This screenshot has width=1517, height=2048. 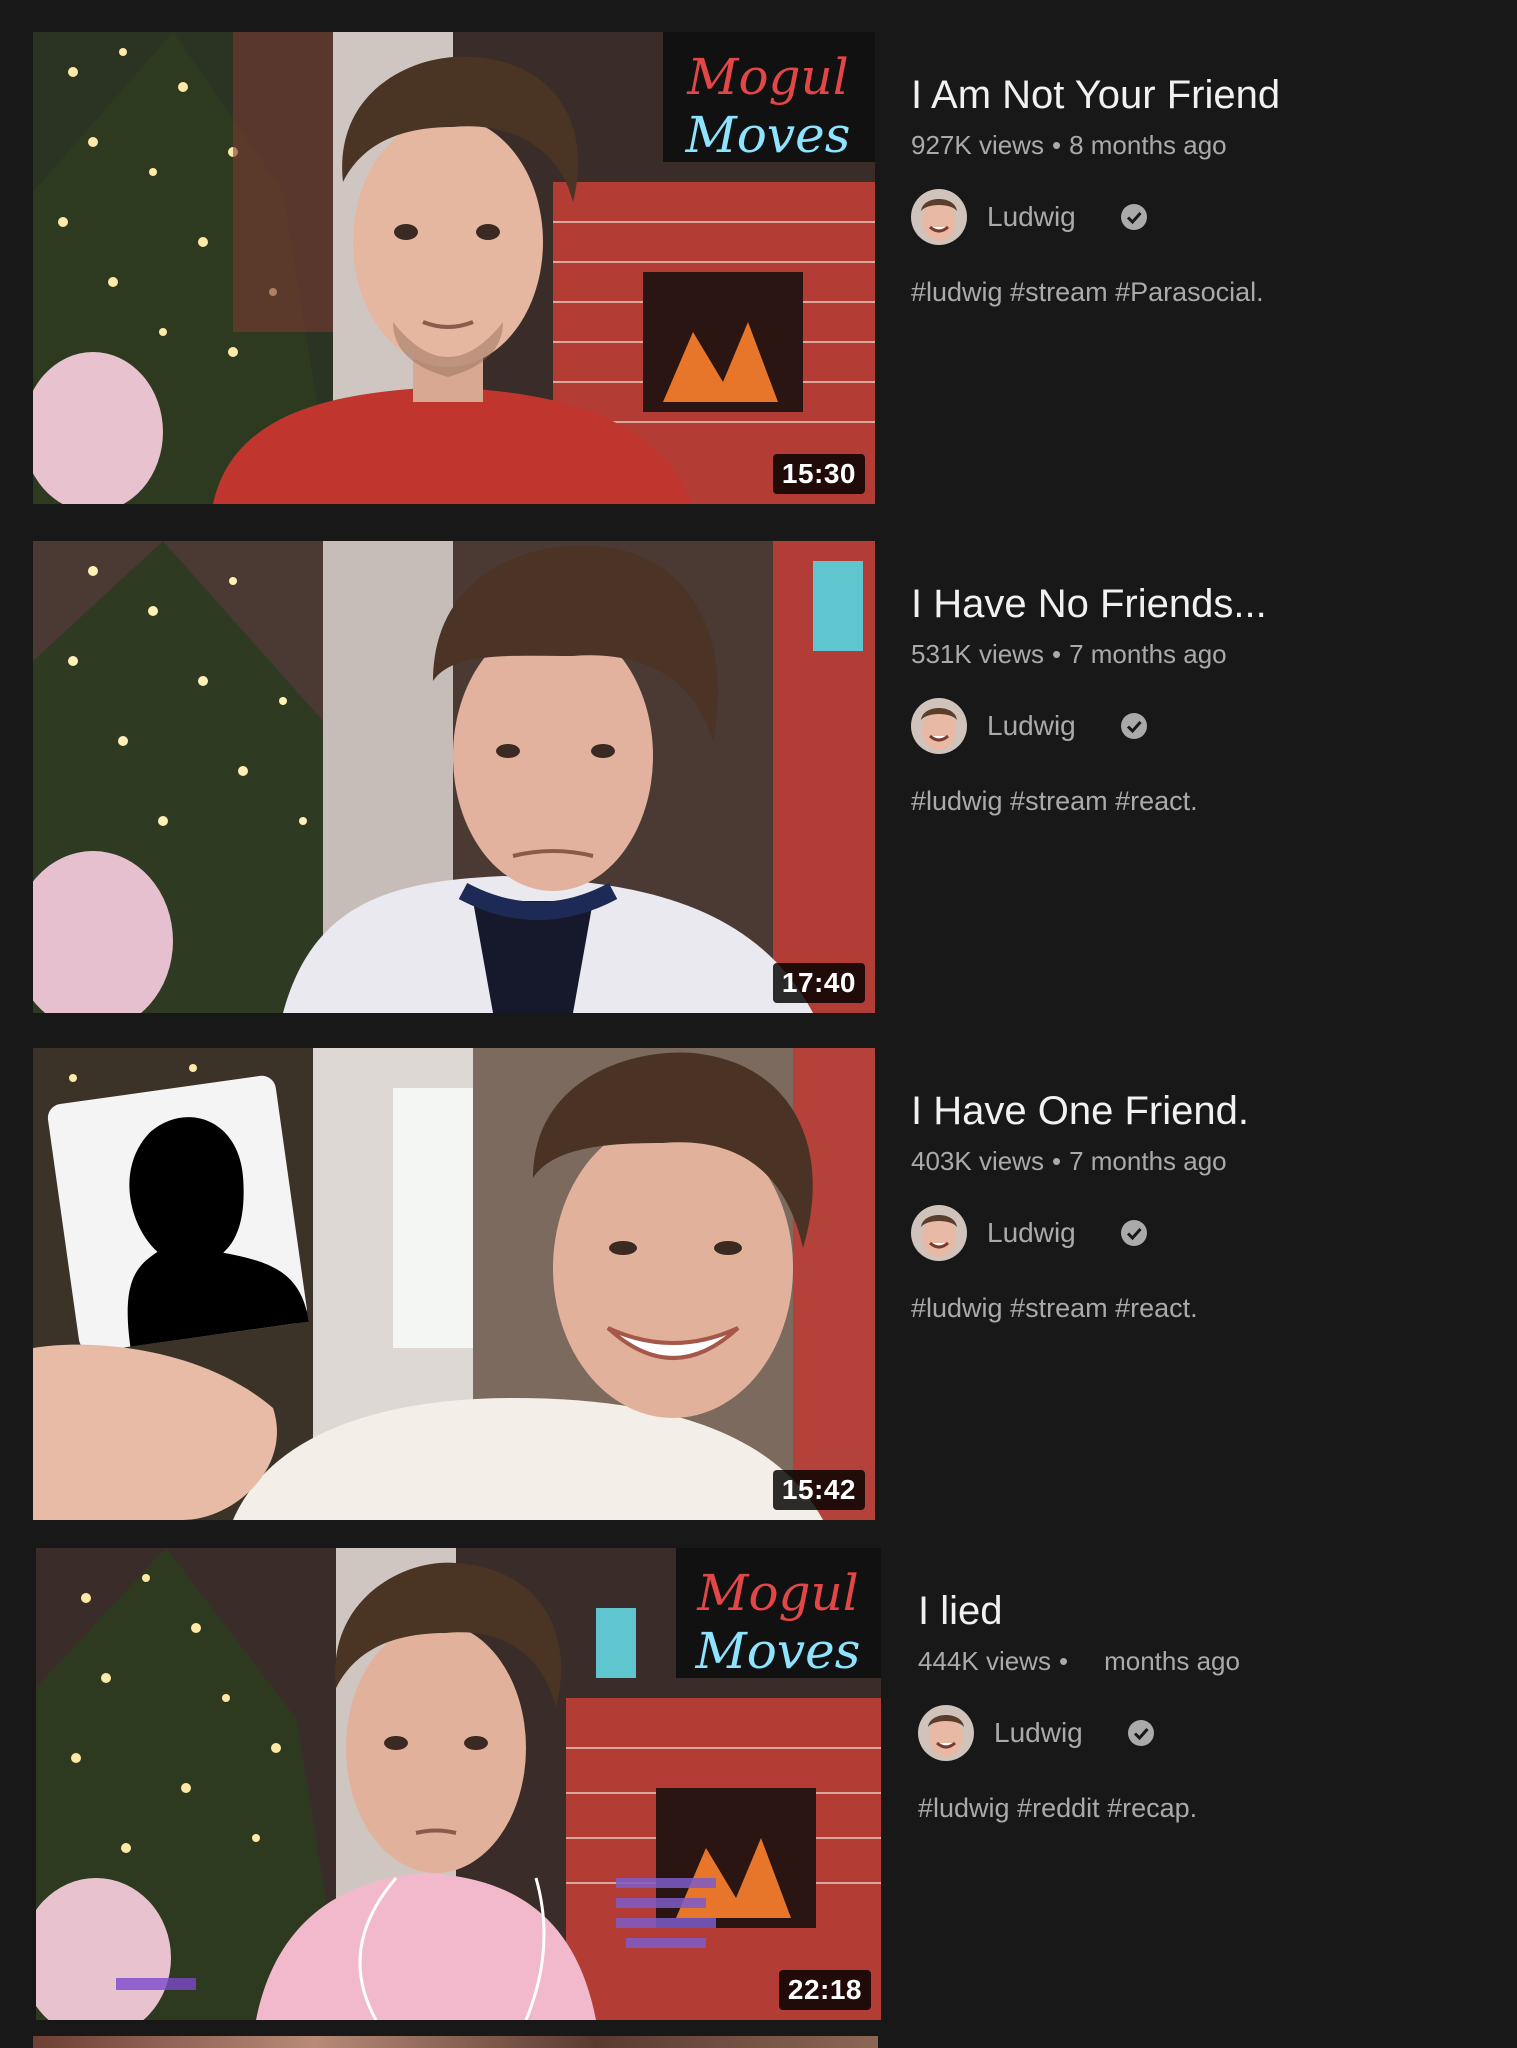 What do you see at coordinates (1191, 95) in the screenshot?
I see `video-title: I Am Not Your Friend` at bounding box center [1191, 95].